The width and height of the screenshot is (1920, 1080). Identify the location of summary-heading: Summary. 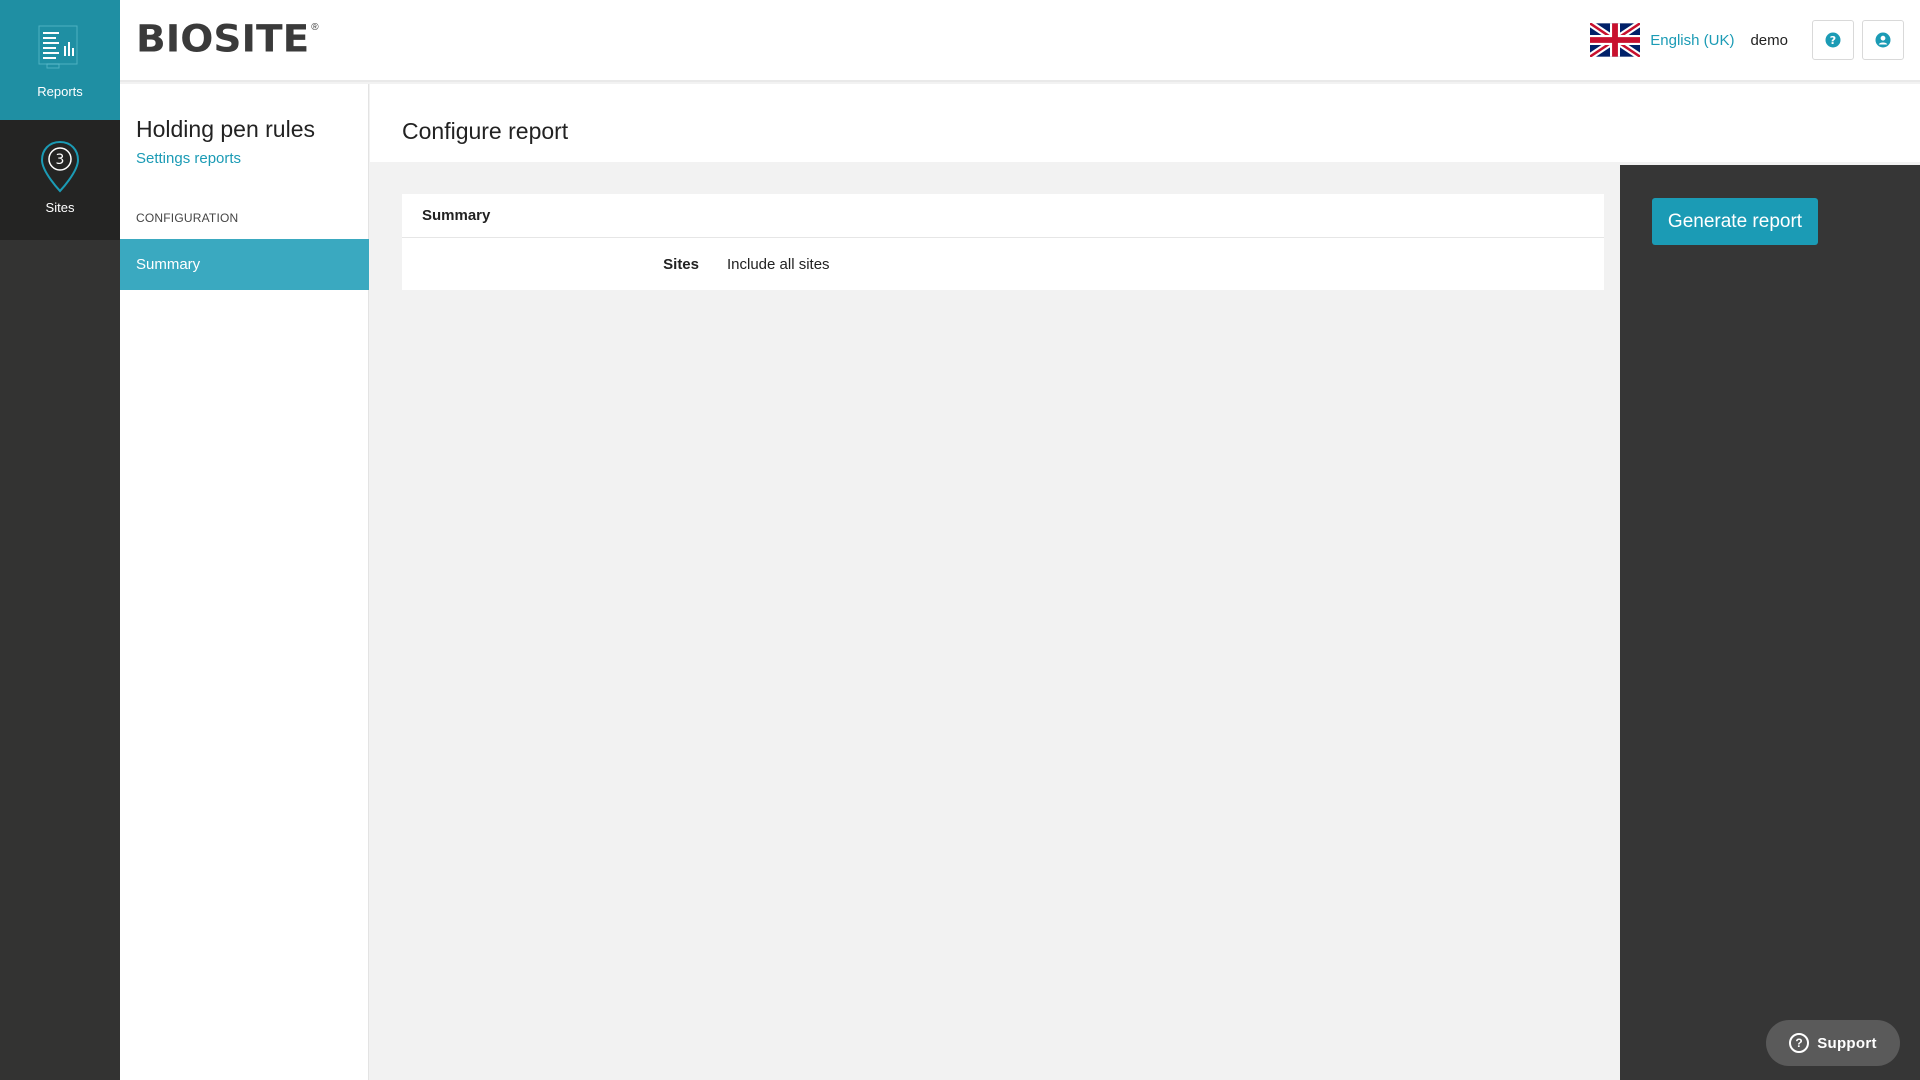
(1003, 216).